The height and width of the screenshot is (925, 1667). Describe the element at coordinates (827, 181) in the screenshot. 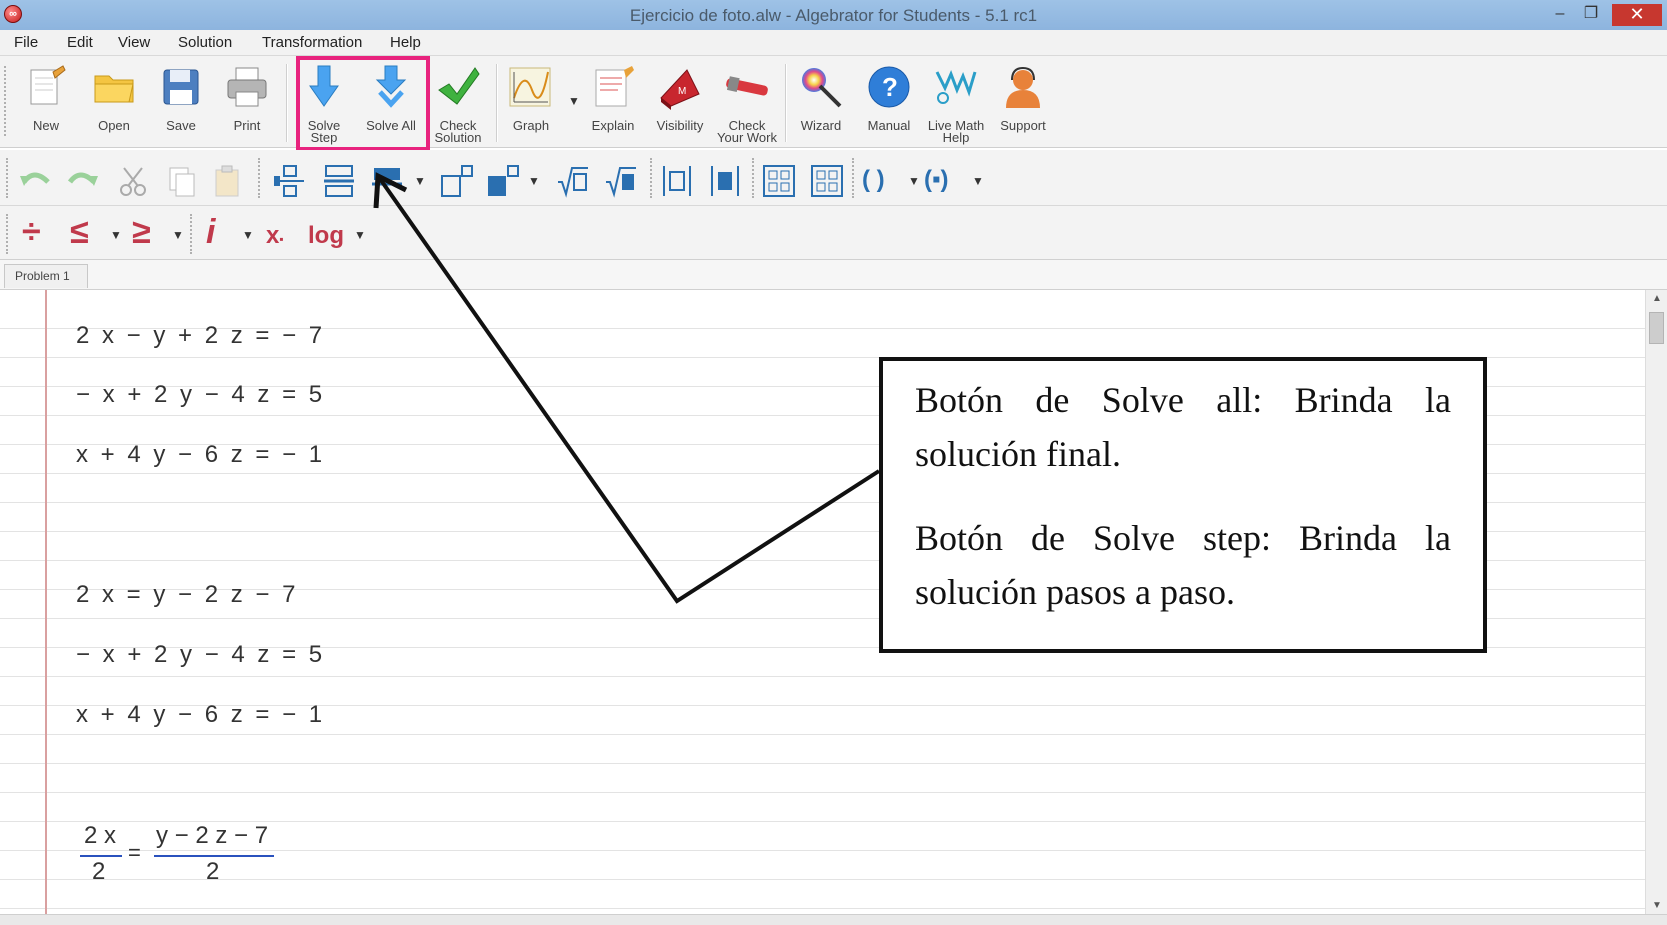

I see `matrix-filled-icon` at that location.